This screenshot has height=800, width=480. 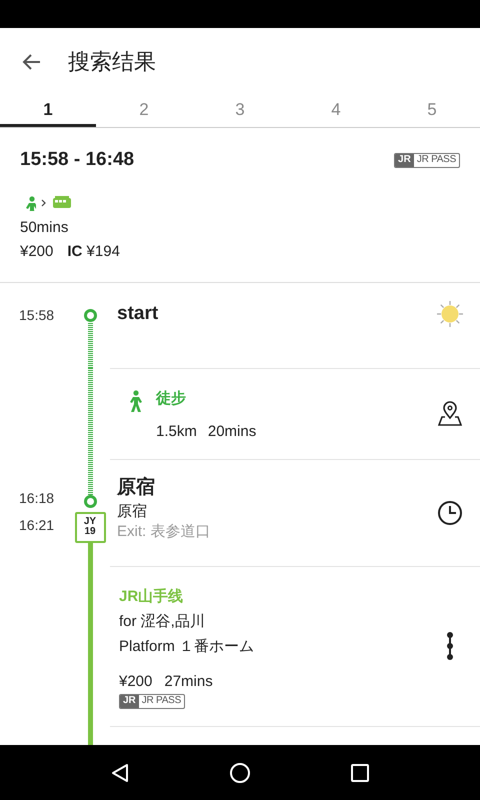 What do you see at coordinates (138, 314) in the screenshot?
I see `station-name: start` at bounding box center [138, 314].